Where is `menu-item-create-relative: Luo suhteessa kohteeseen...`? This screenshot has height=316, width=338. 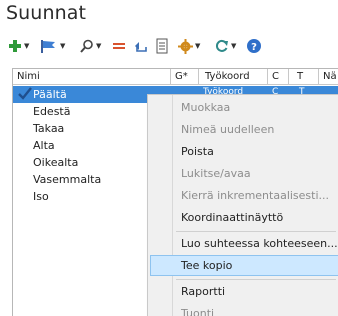 menu-item-create-relative: Luo suhteessa kohteeseen... is located at coordinates (243, 243).